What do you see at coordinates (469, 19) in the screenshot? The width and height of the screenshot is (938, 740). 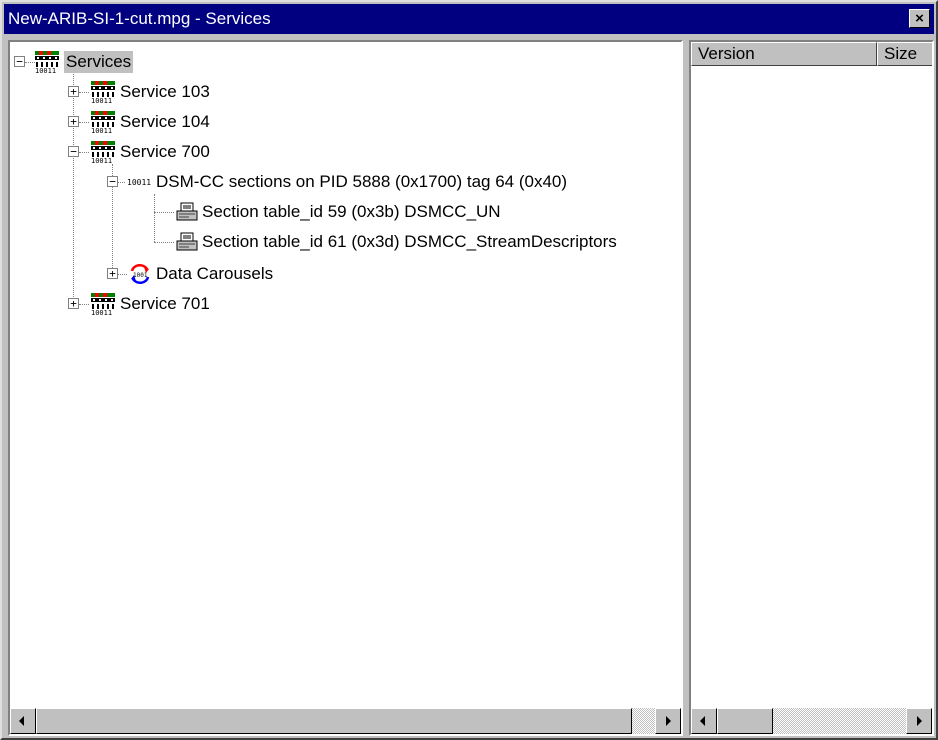 I see `title-bar: New-ARIB-SI-1-cut.mpg - Services ×` at bounding box center [469, 19].